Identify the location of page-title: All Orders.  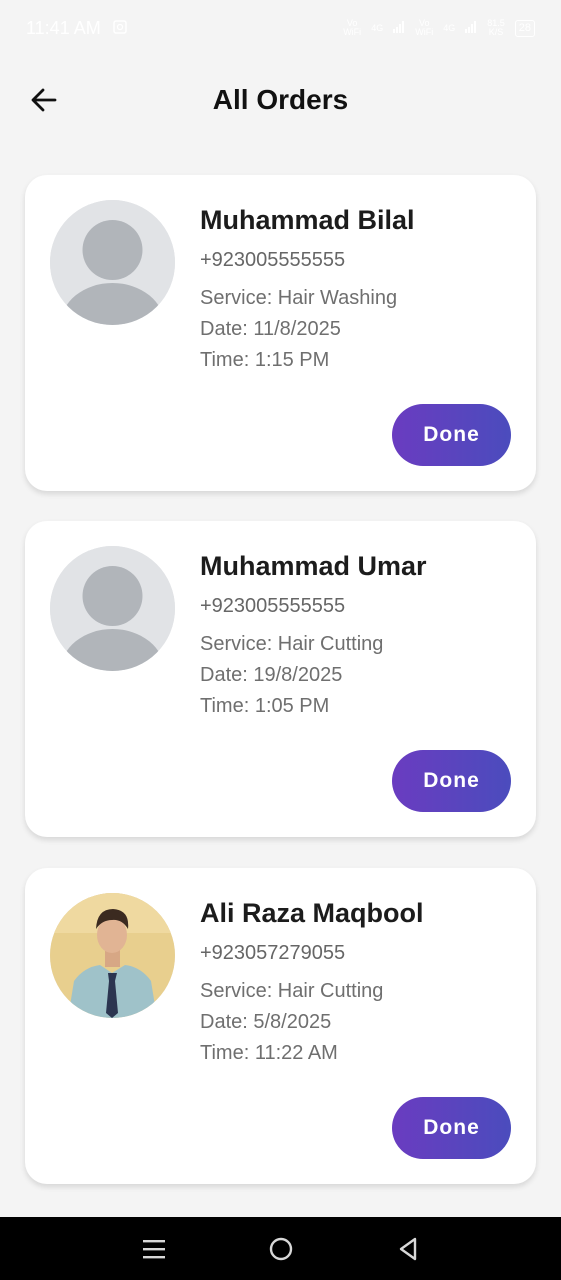
(280, 99).